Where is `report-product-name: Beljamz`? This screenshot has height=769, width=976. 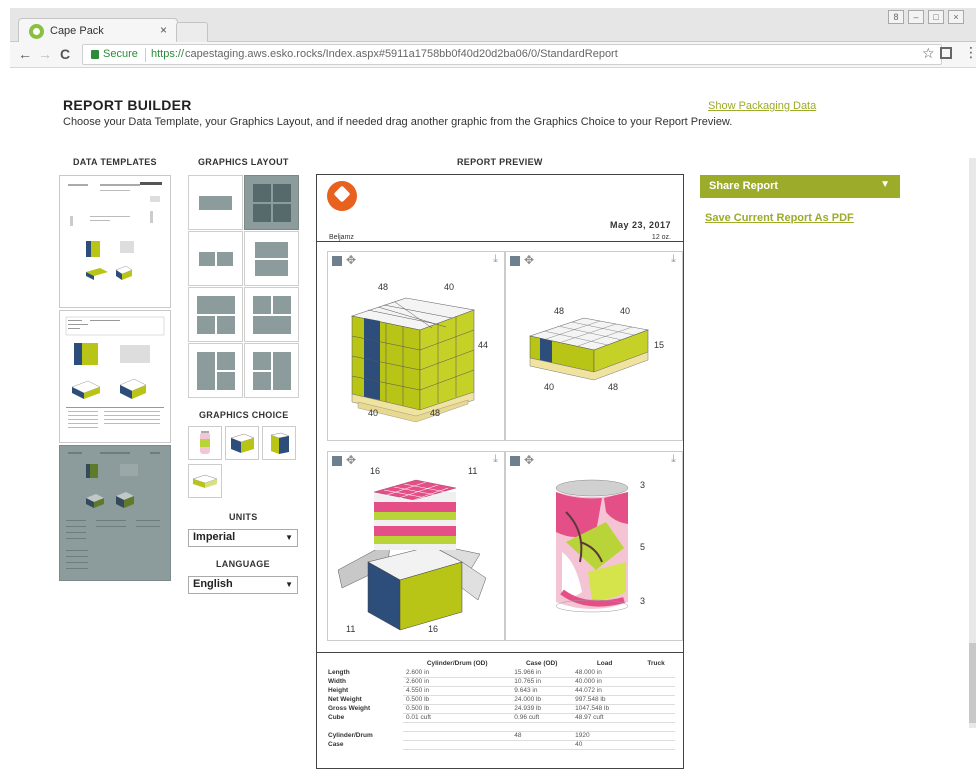 report-product-name: Beljamz is located at coordinates (341, 237).